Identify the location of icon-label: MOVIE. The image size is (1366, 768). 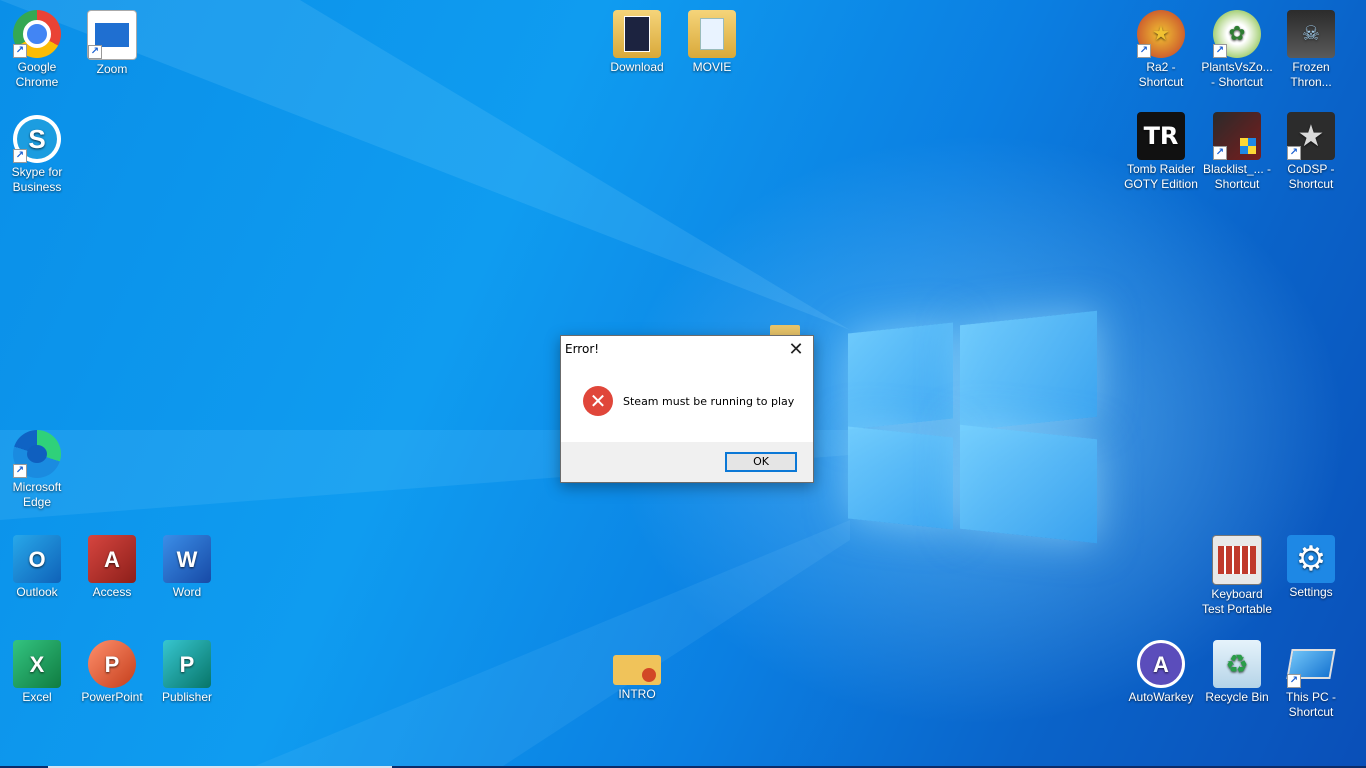
(712, 67).